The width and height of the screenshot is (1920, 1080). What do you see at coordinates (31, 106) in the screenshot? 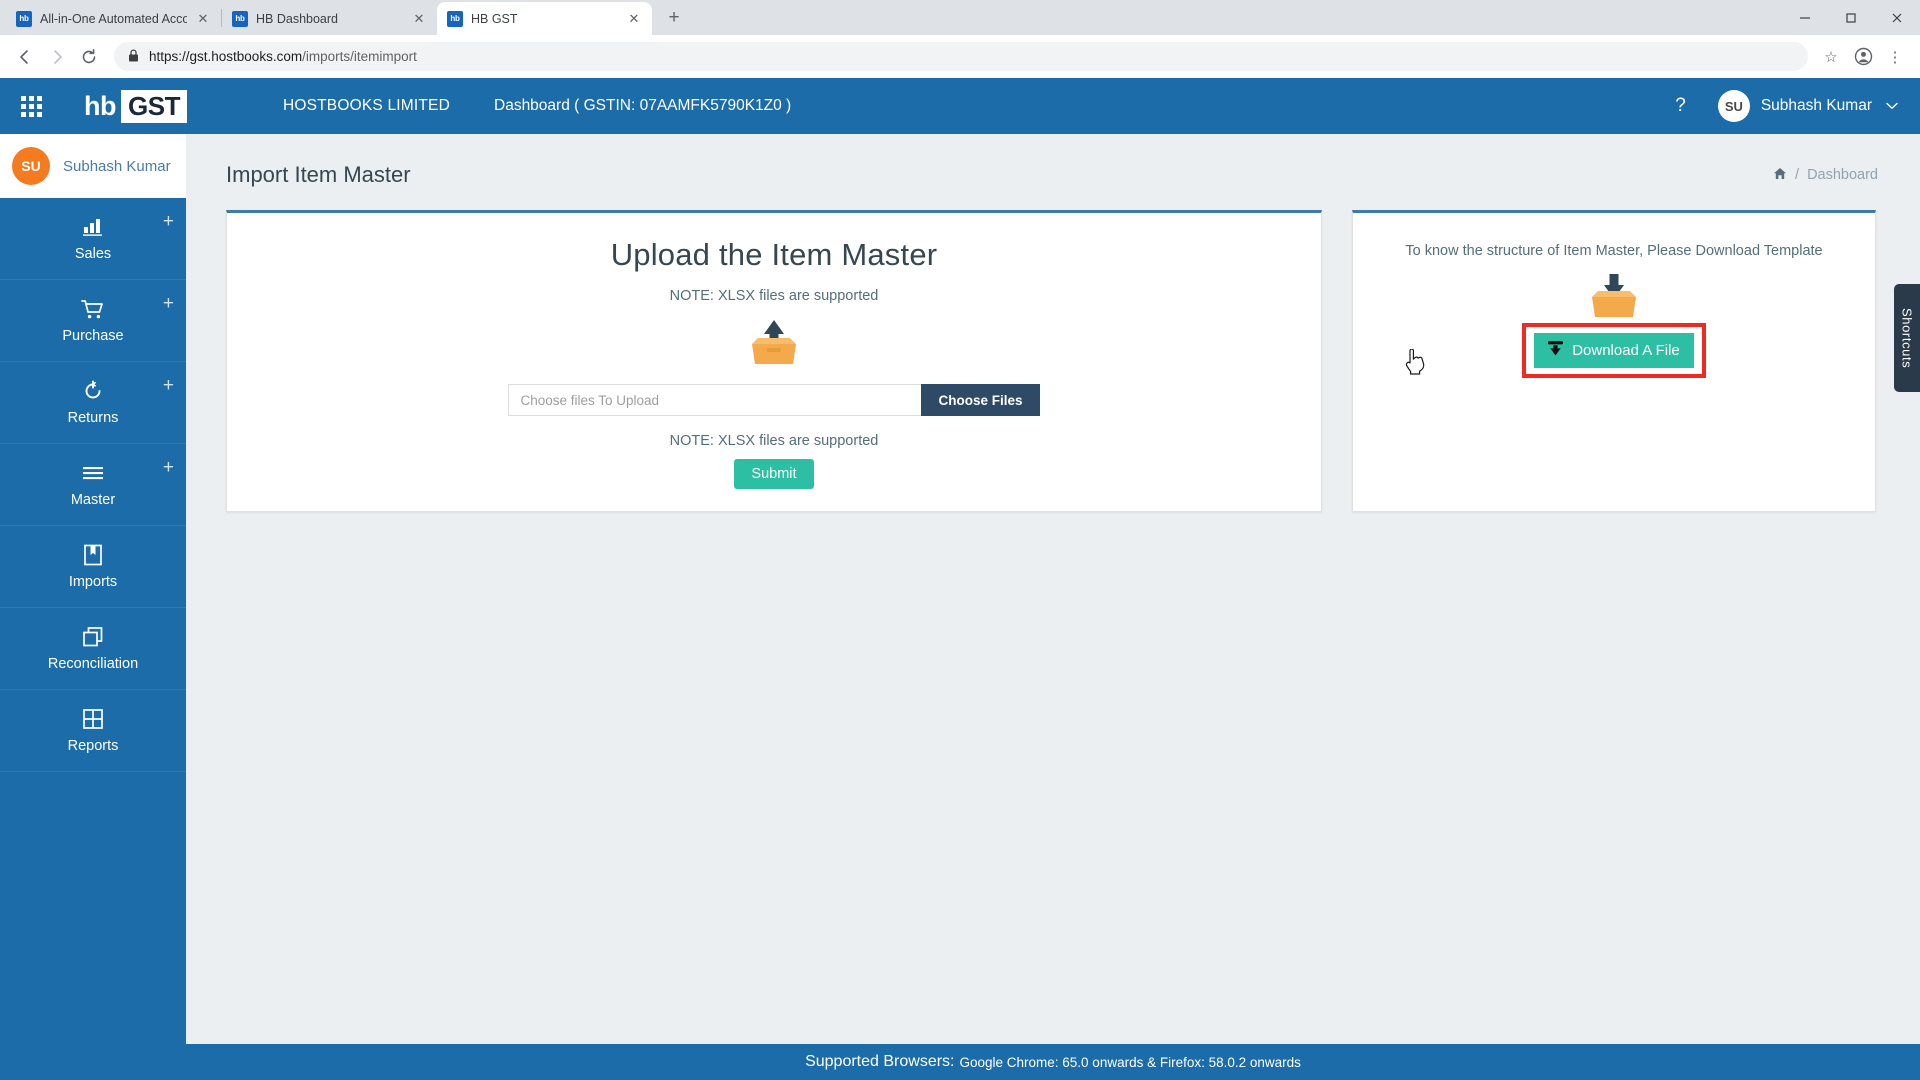
I see `grid-apps-icon` at bounding box center [31, 106].